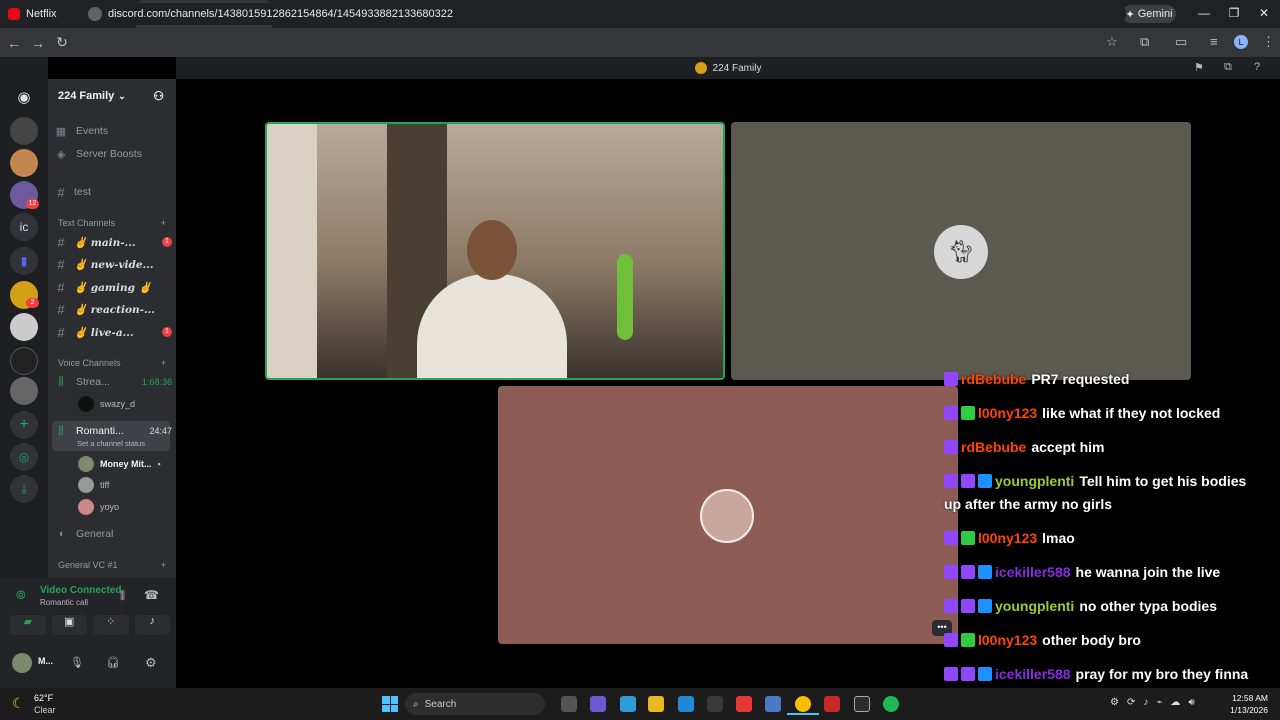  Describe the element at coordinates (656, 704) in the screenshot. I see `file-explorer-icon` at that location.